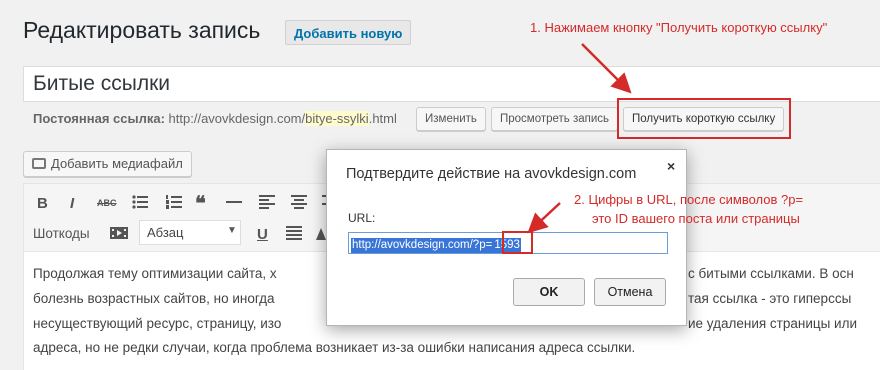  Describe the element at coordinates (517, 242) in the screenshot. I see `url-id-highlight` at that location.